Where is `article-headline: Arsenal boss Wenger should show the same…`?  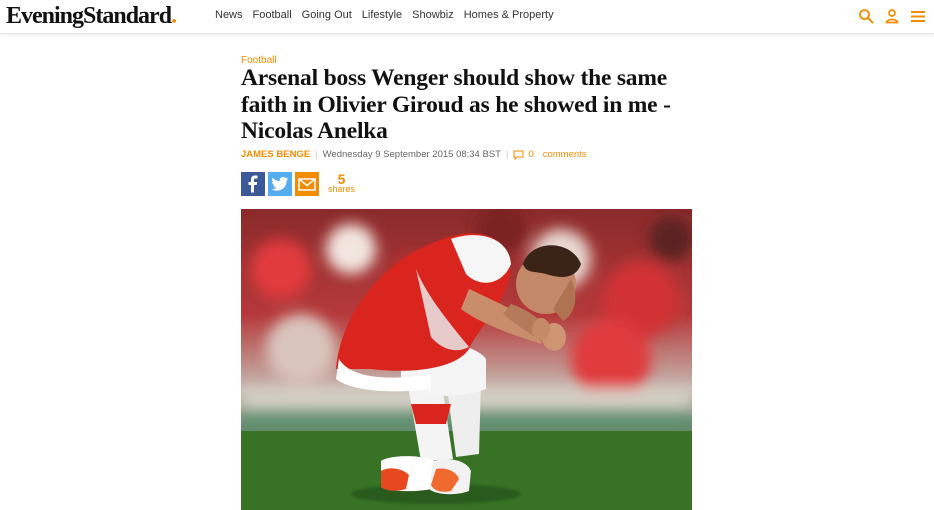
article-headline: Arsenal boss Wenger should show the same… is located at coordinates (456, 104).